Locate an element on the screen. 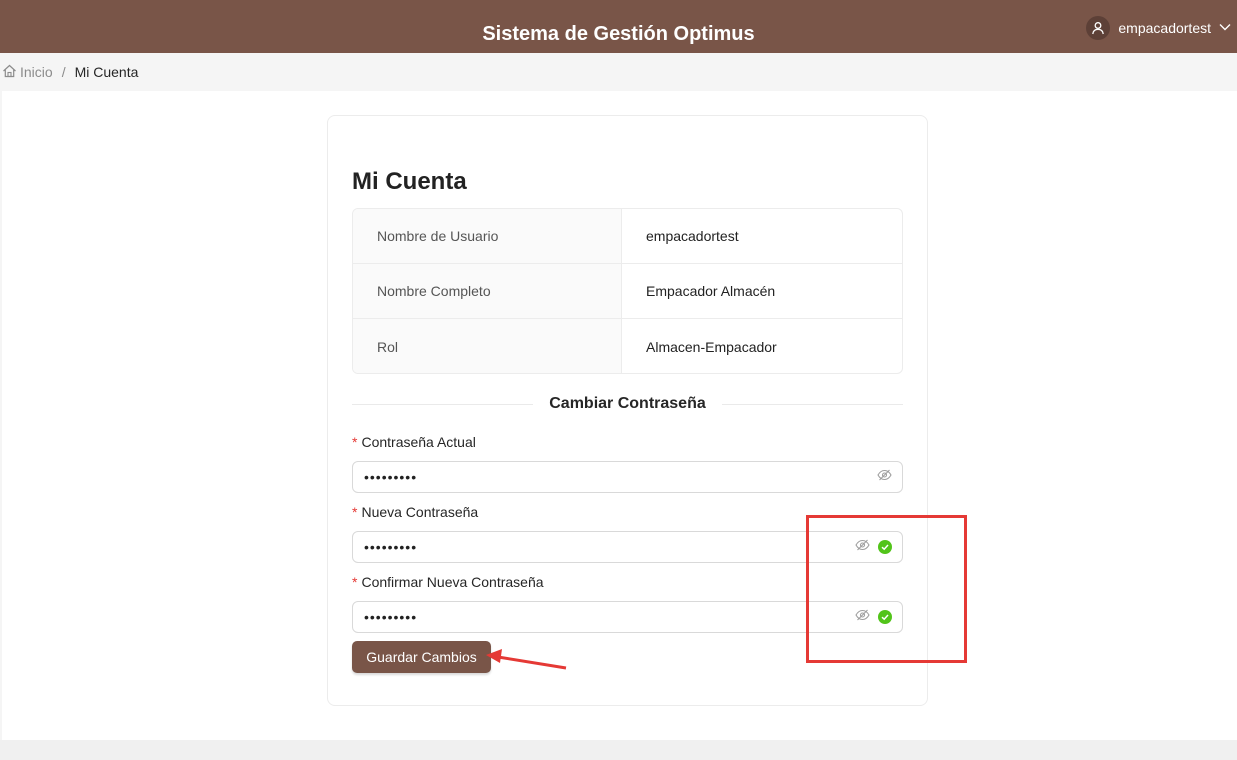 Image resolution: width=1237 pixels, height=760 pixels. user-menu: empacadortest is located at coordinates (1158, 28).